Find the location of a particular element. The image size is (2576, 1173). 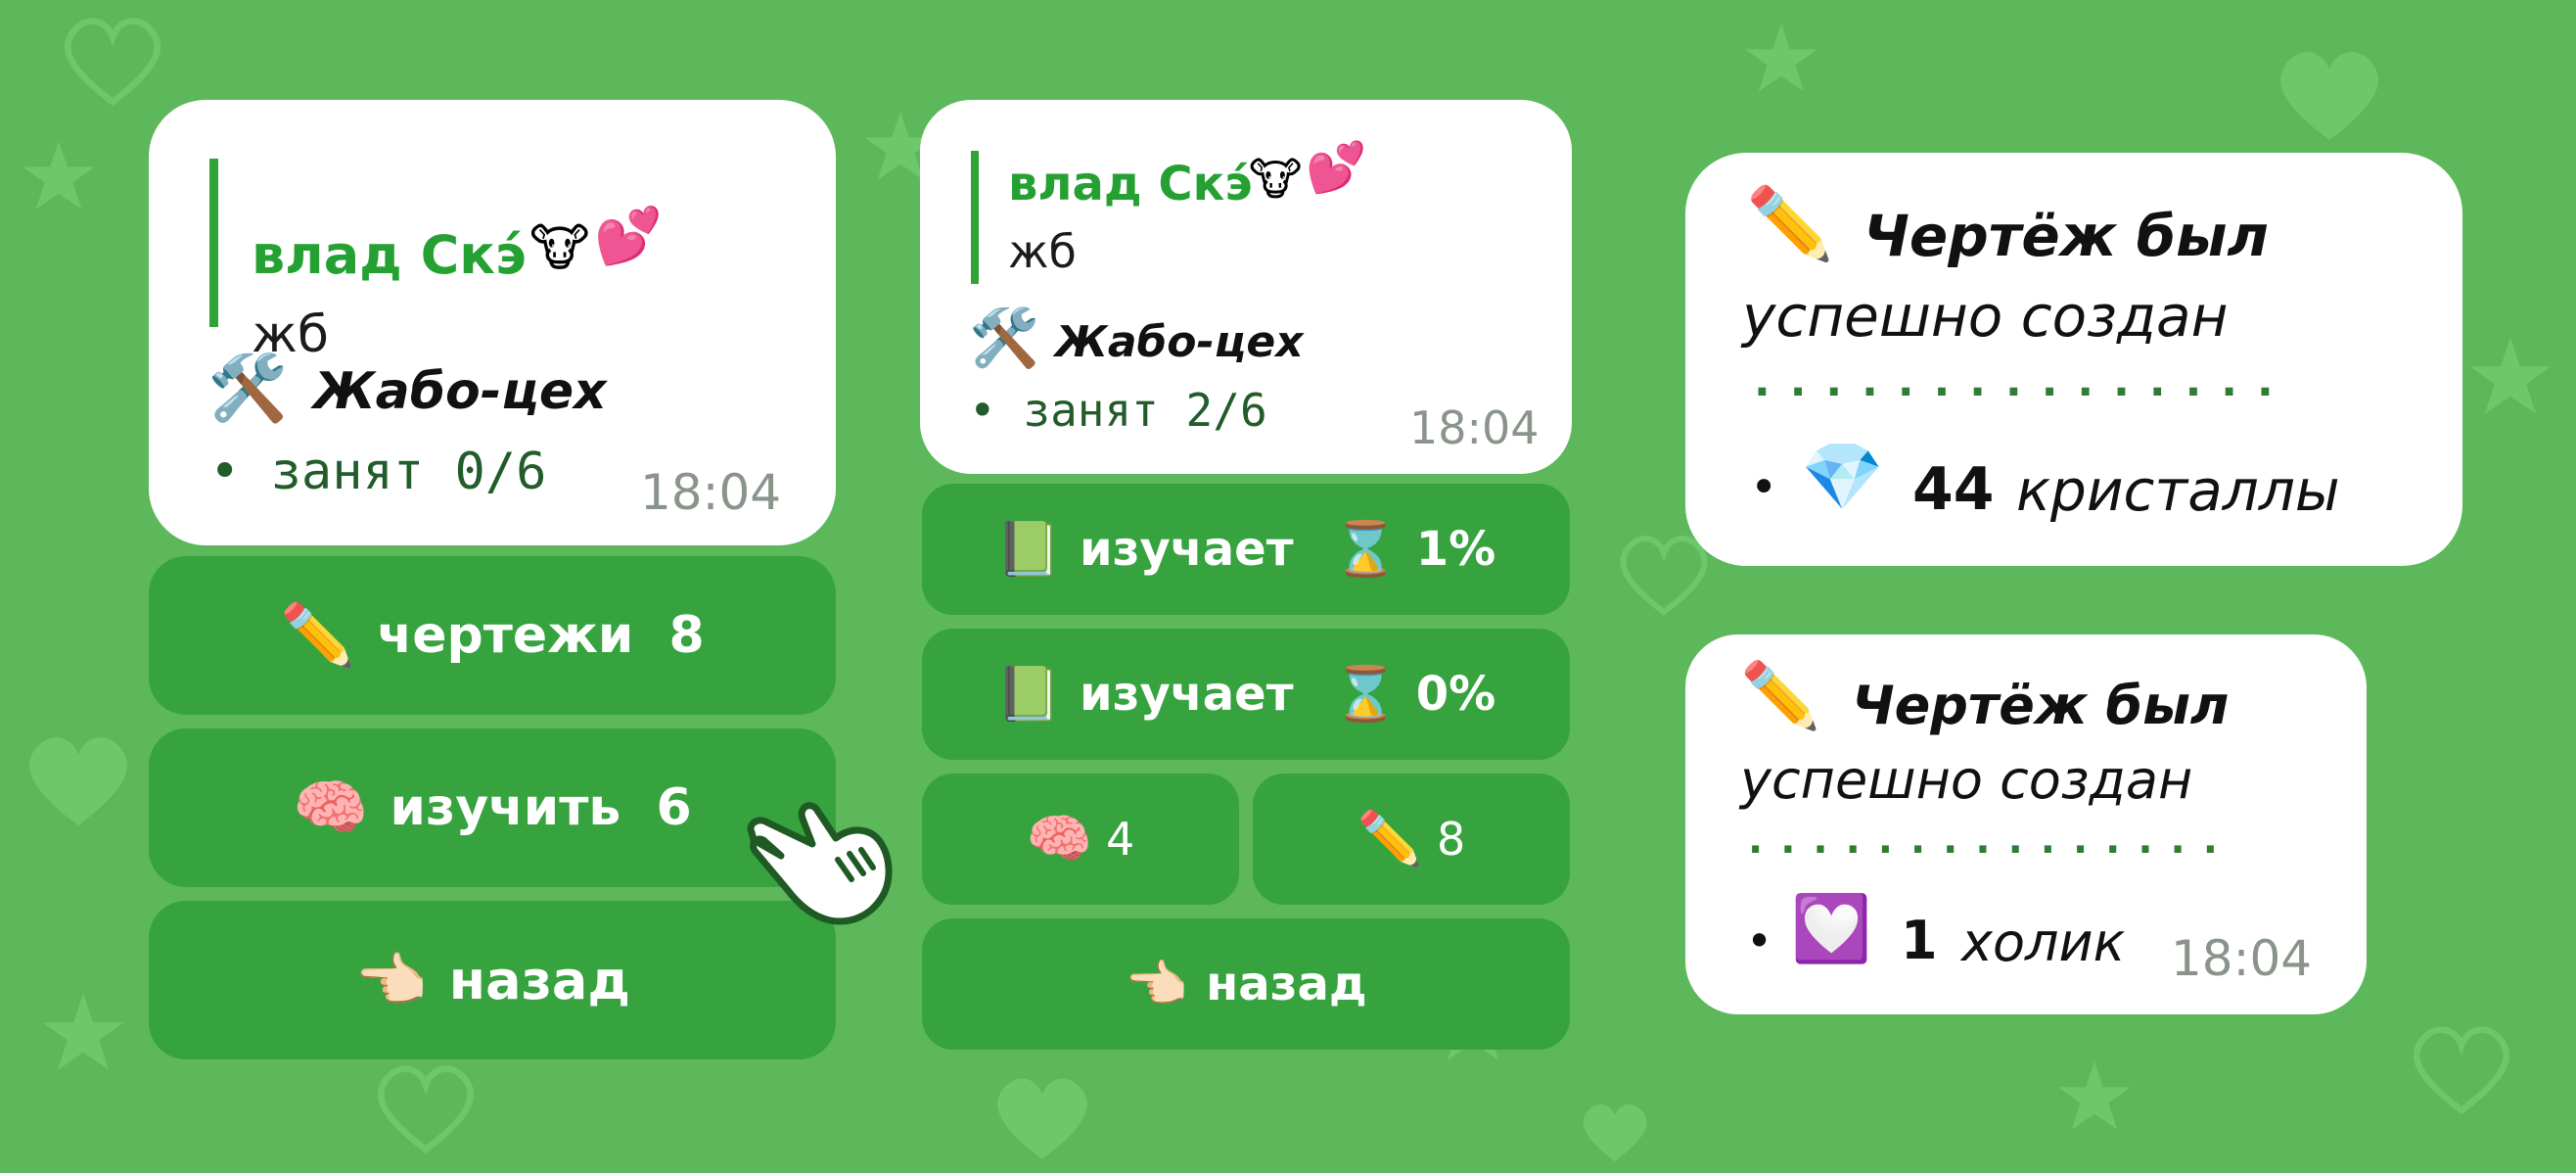

studying-button-2: 📗 изучает ⌛ 0% is located at coordinates (1246, 694).